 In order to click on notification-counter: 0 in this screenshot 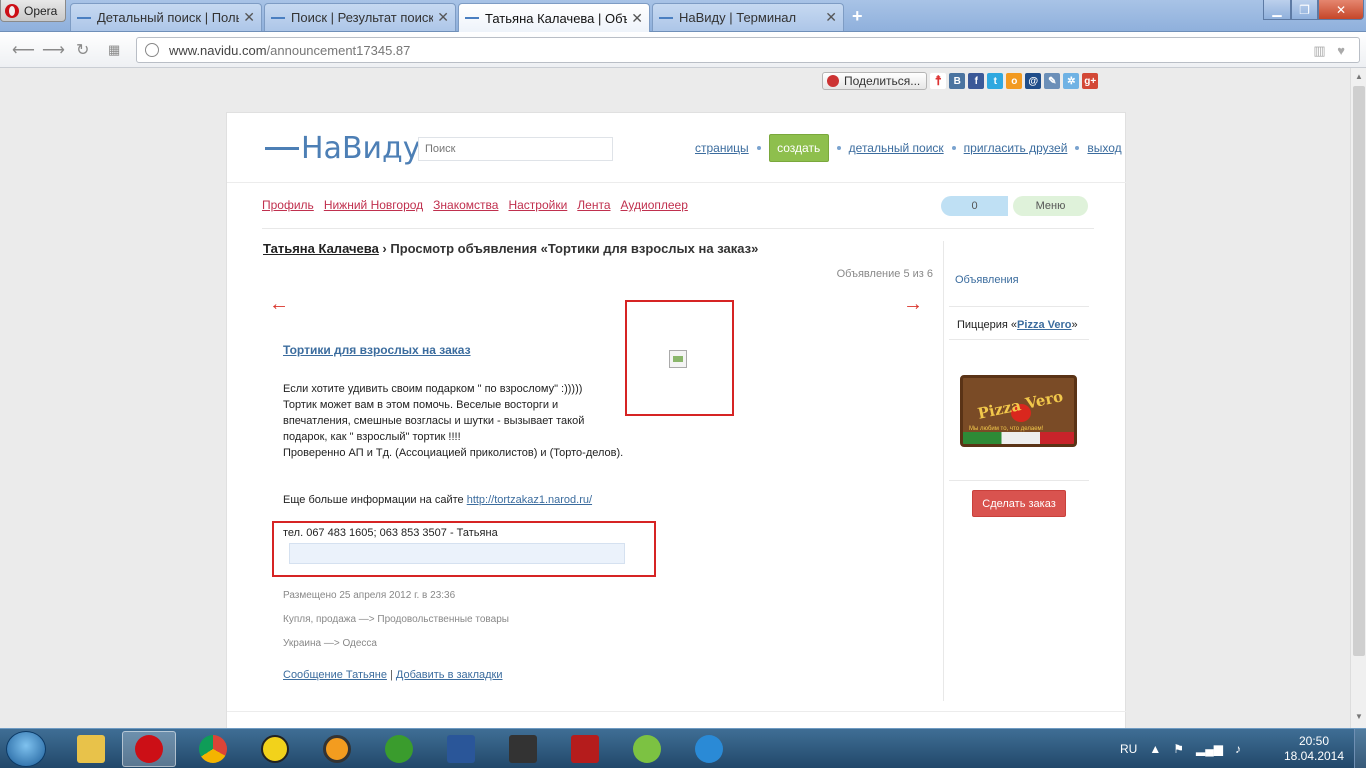, I will do `click(974, 206)`.